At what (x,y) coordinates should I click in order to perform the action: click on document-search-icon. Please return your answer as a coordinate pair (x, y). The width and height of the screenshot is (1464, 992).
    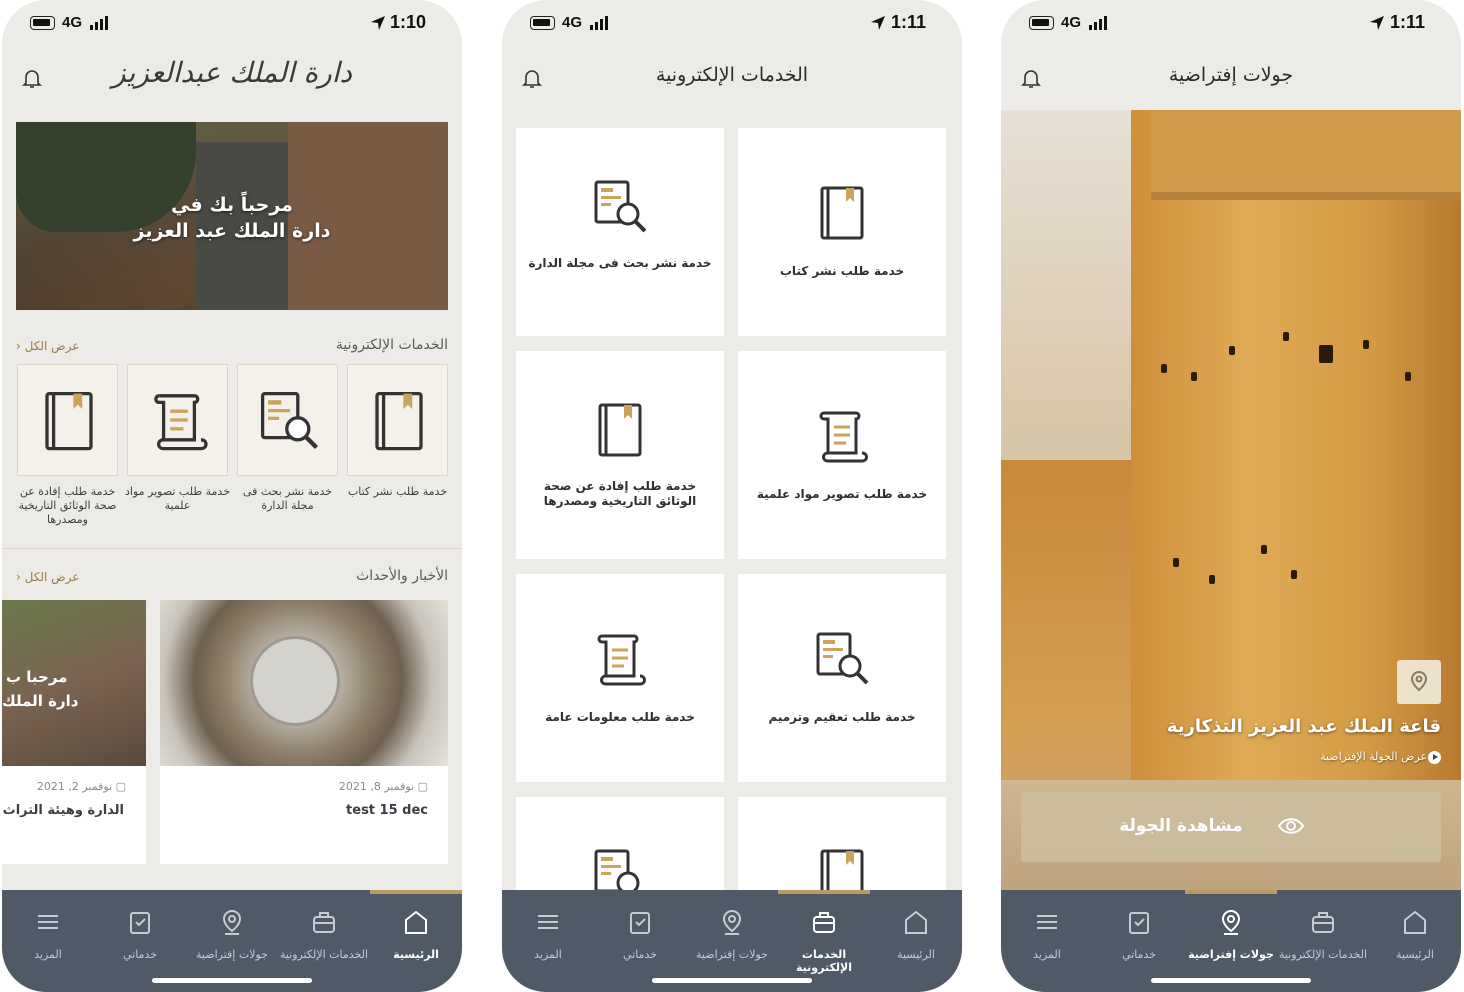
    Looking at the image, I should click on (289, 420).